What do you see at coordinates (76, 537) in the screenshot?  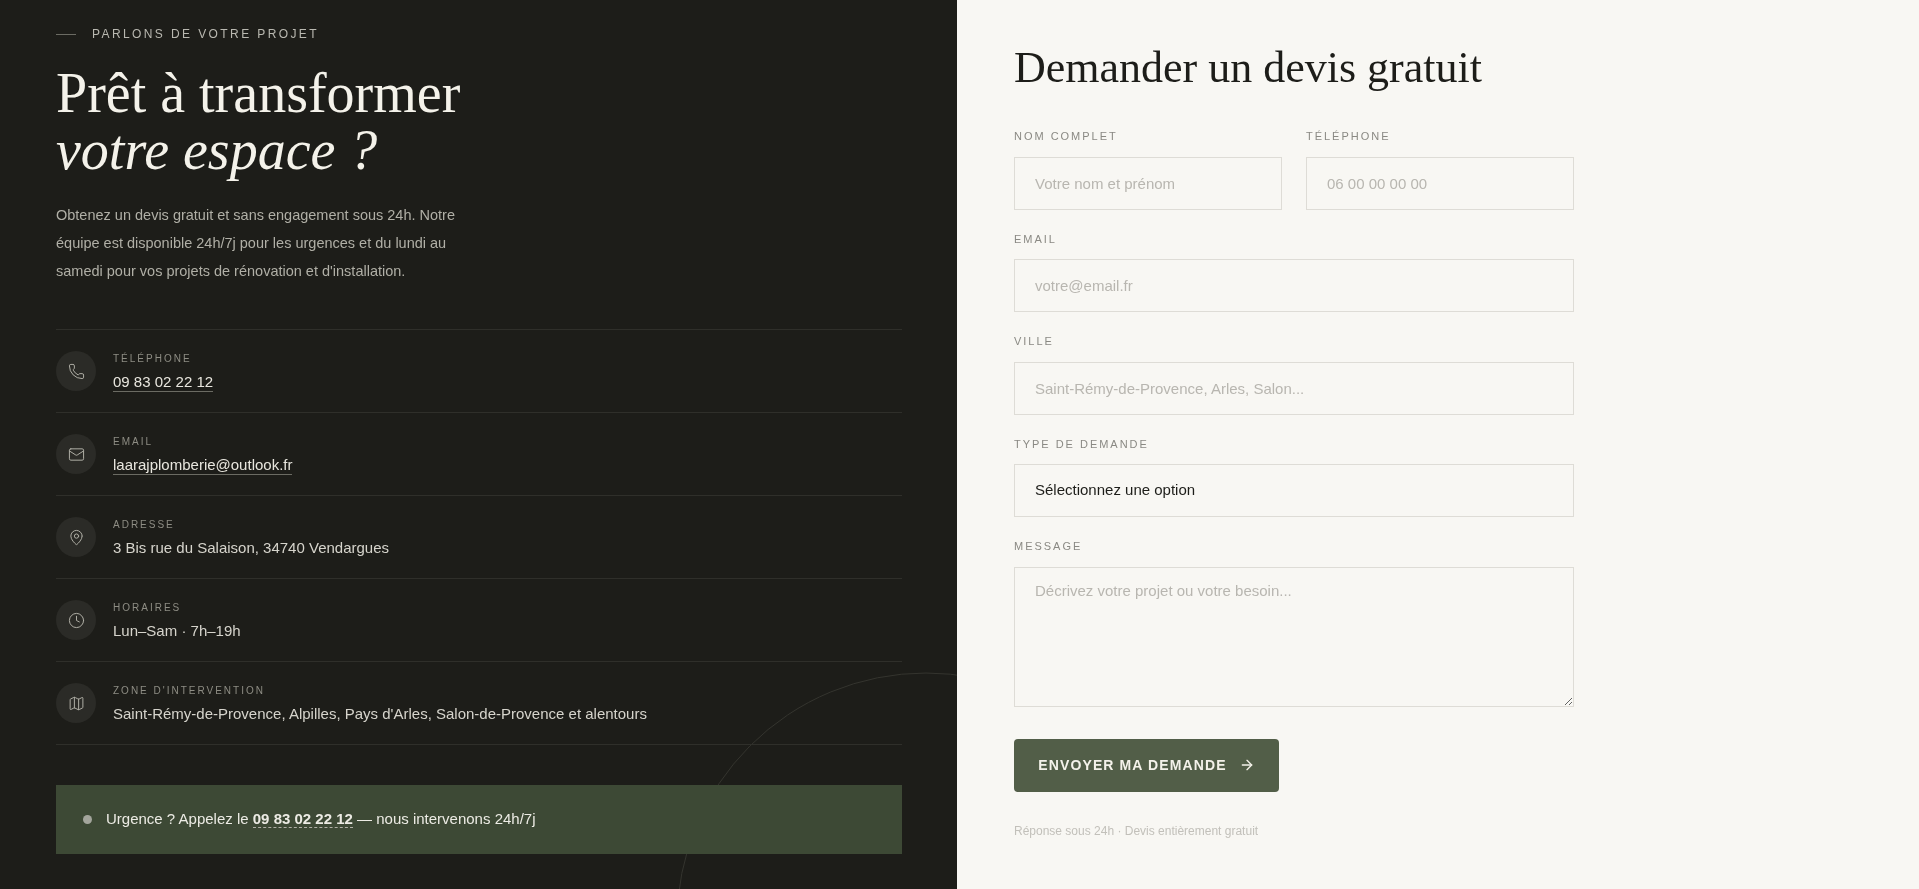 I see `map-pin-icon` at bounding box center [76, 537].